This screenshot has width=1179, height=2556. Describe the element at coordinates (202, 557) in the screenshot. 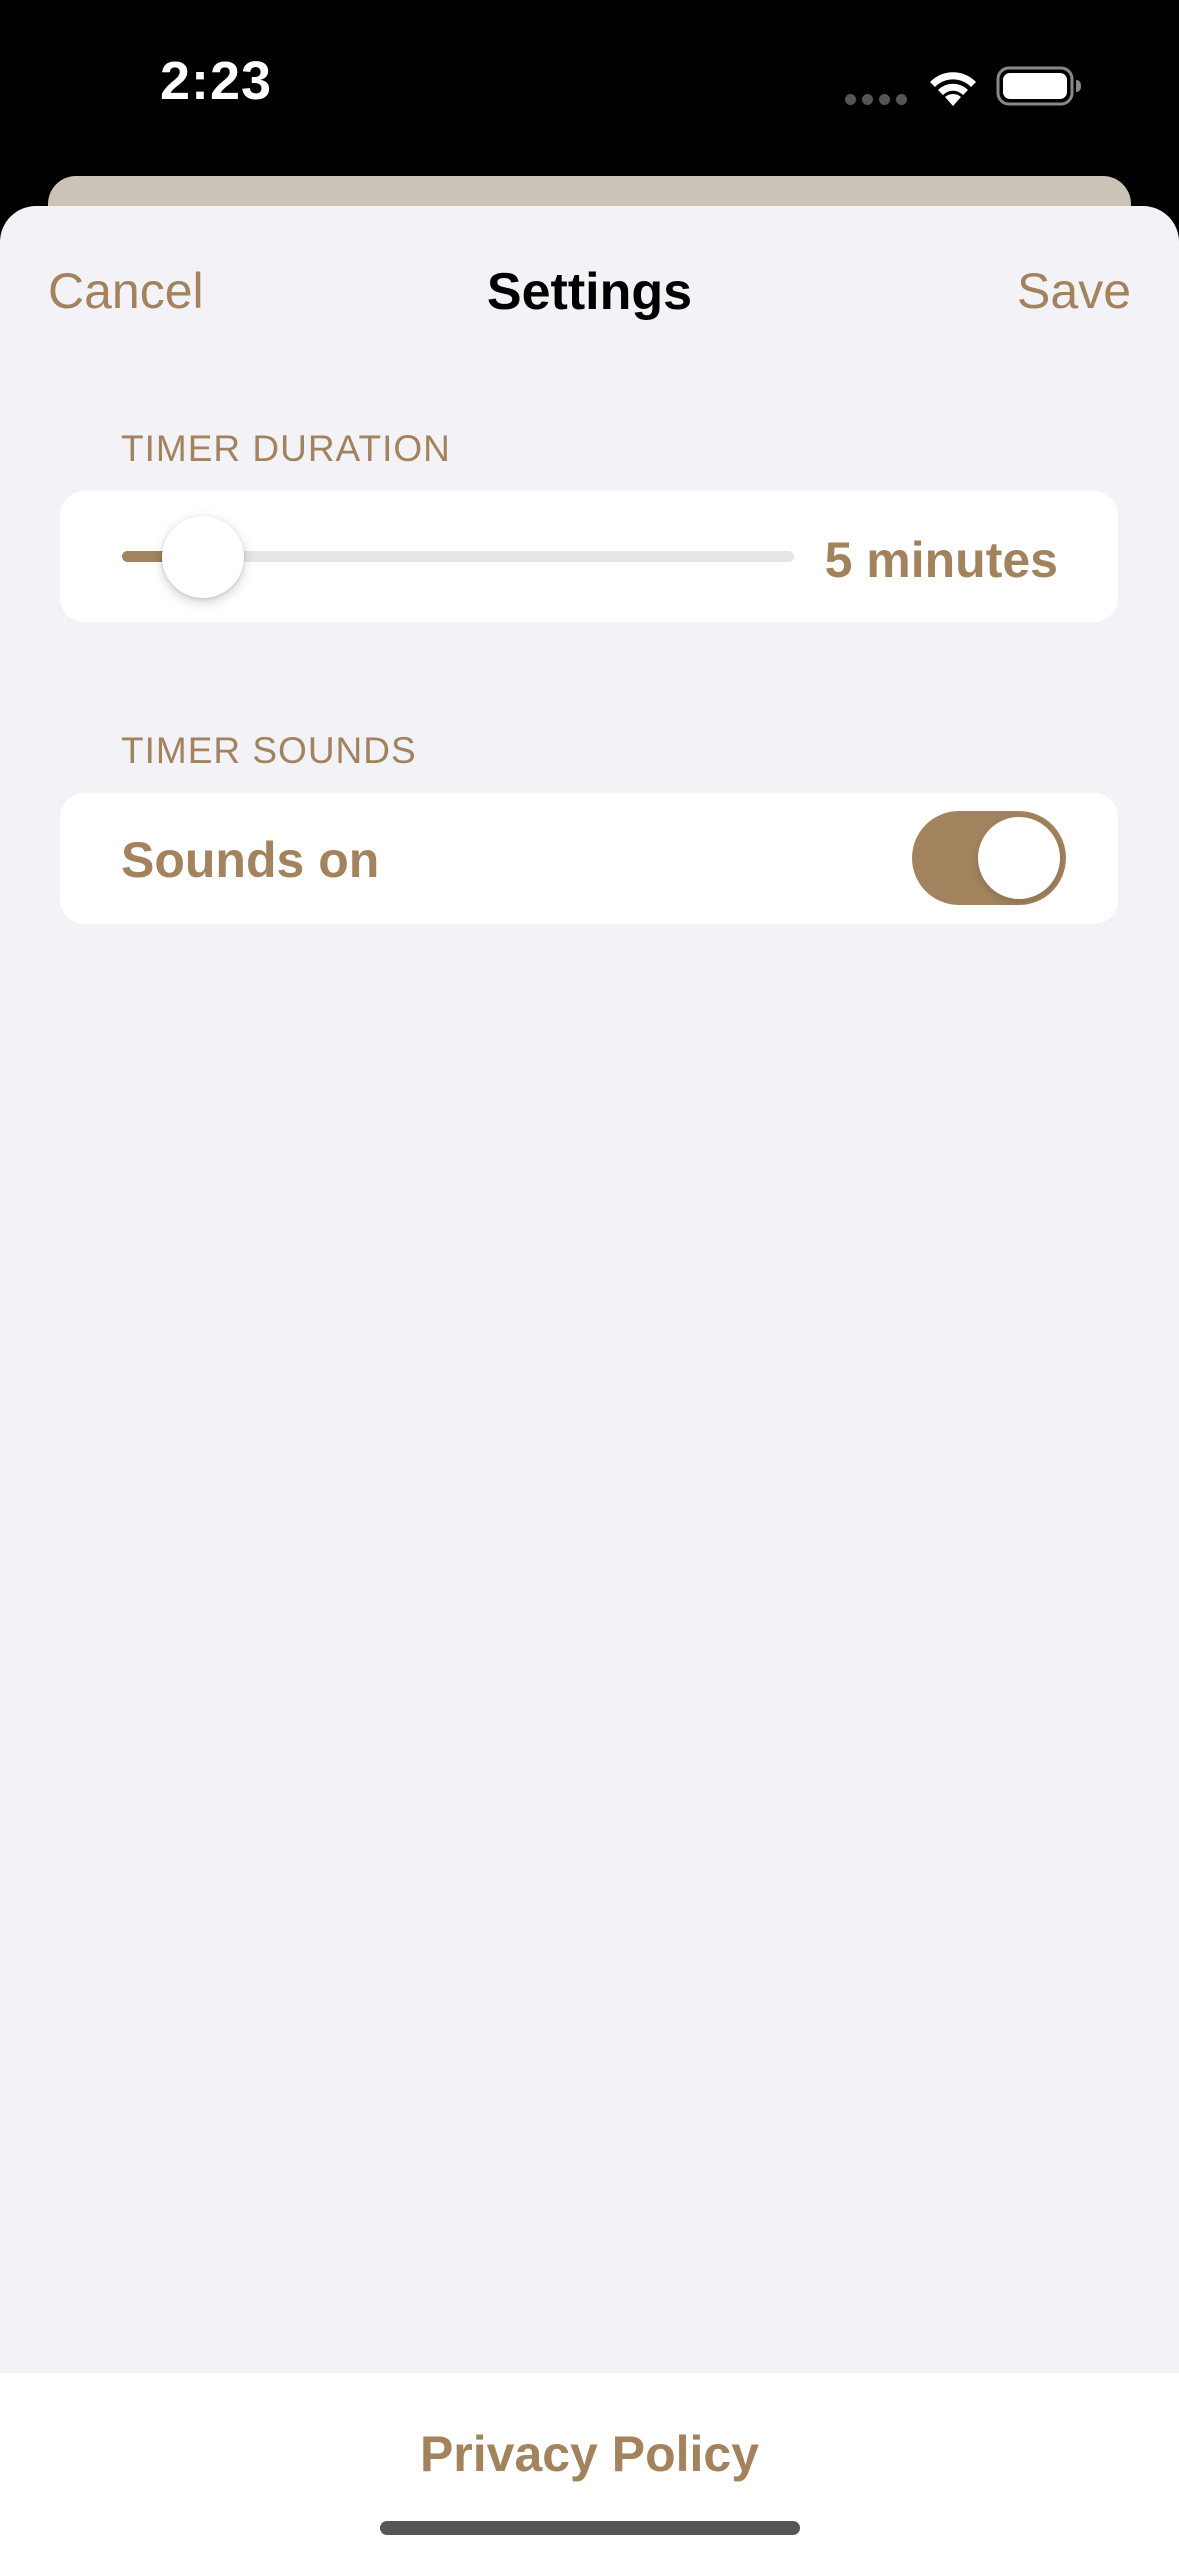

I see `slider-thumb` at that location.